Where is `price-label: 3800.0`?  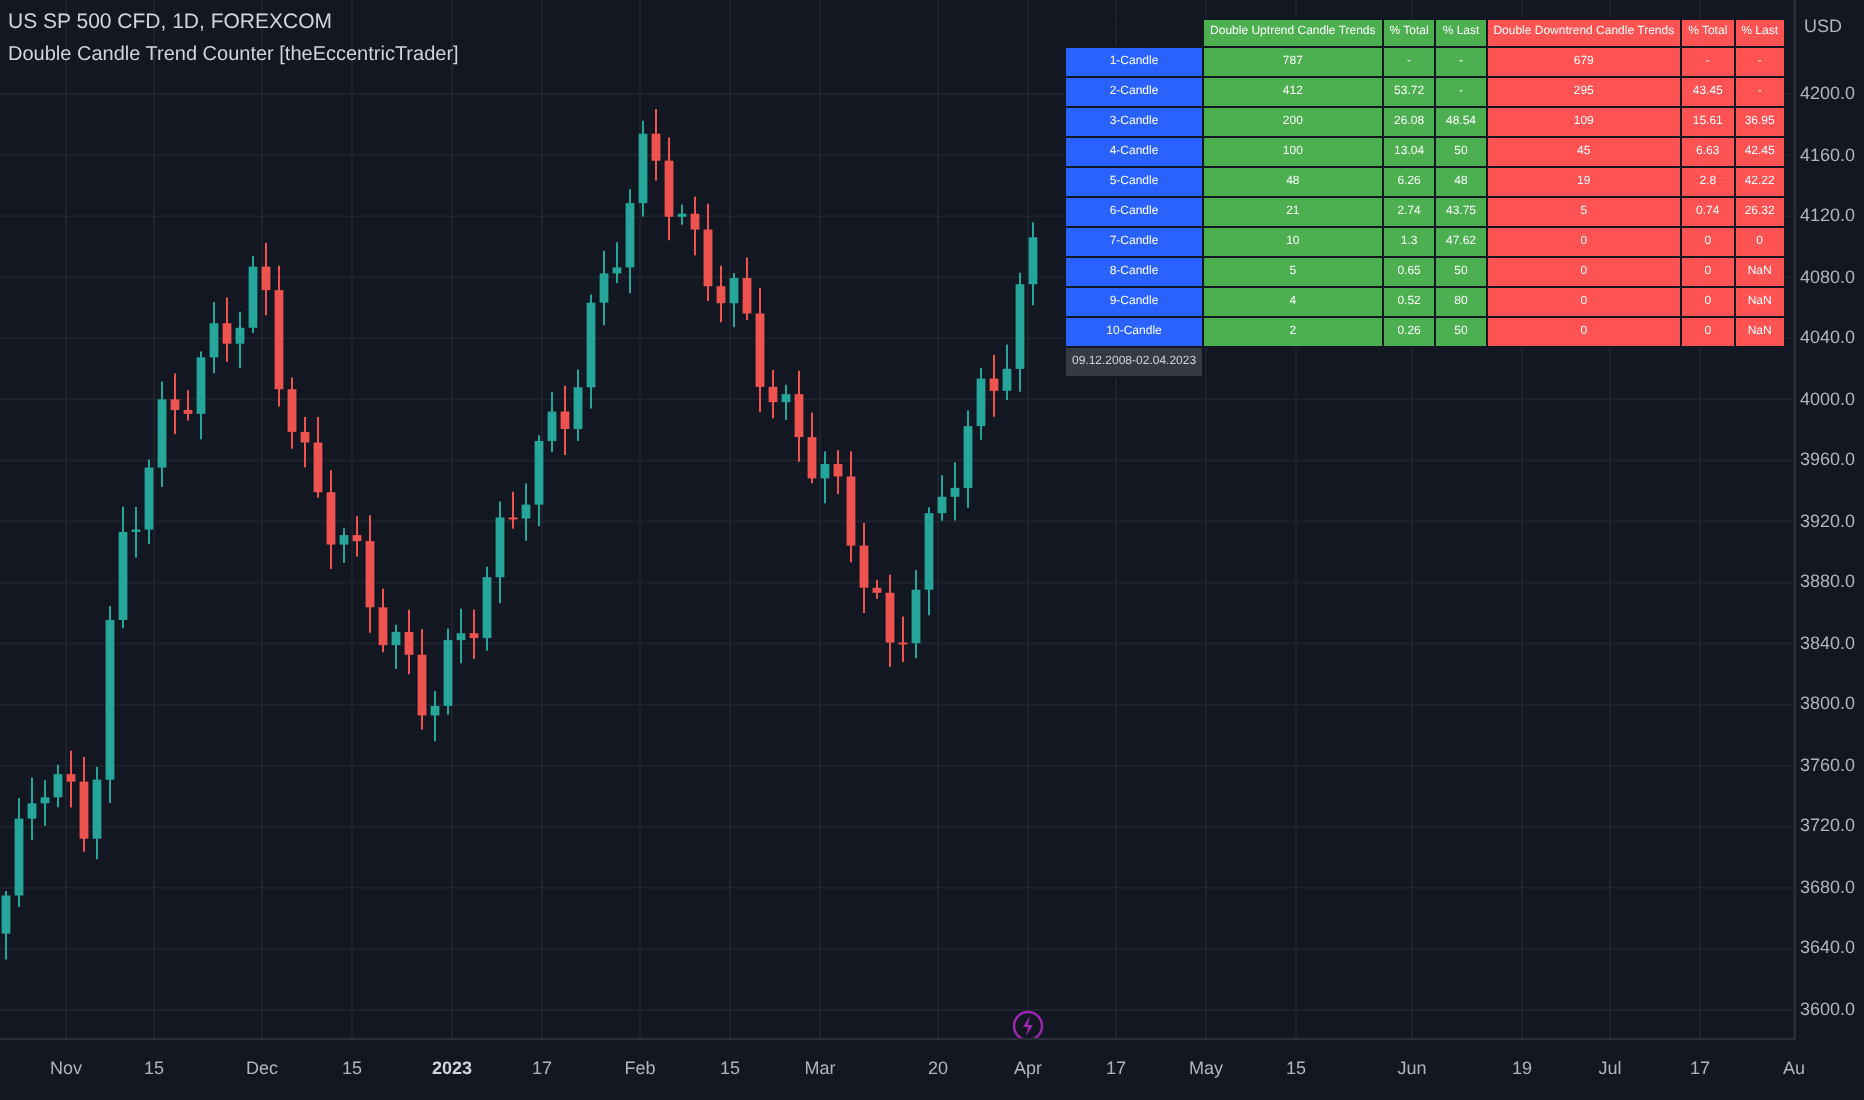 price-label: 3800.0 is located at coordinates (1828, 704).